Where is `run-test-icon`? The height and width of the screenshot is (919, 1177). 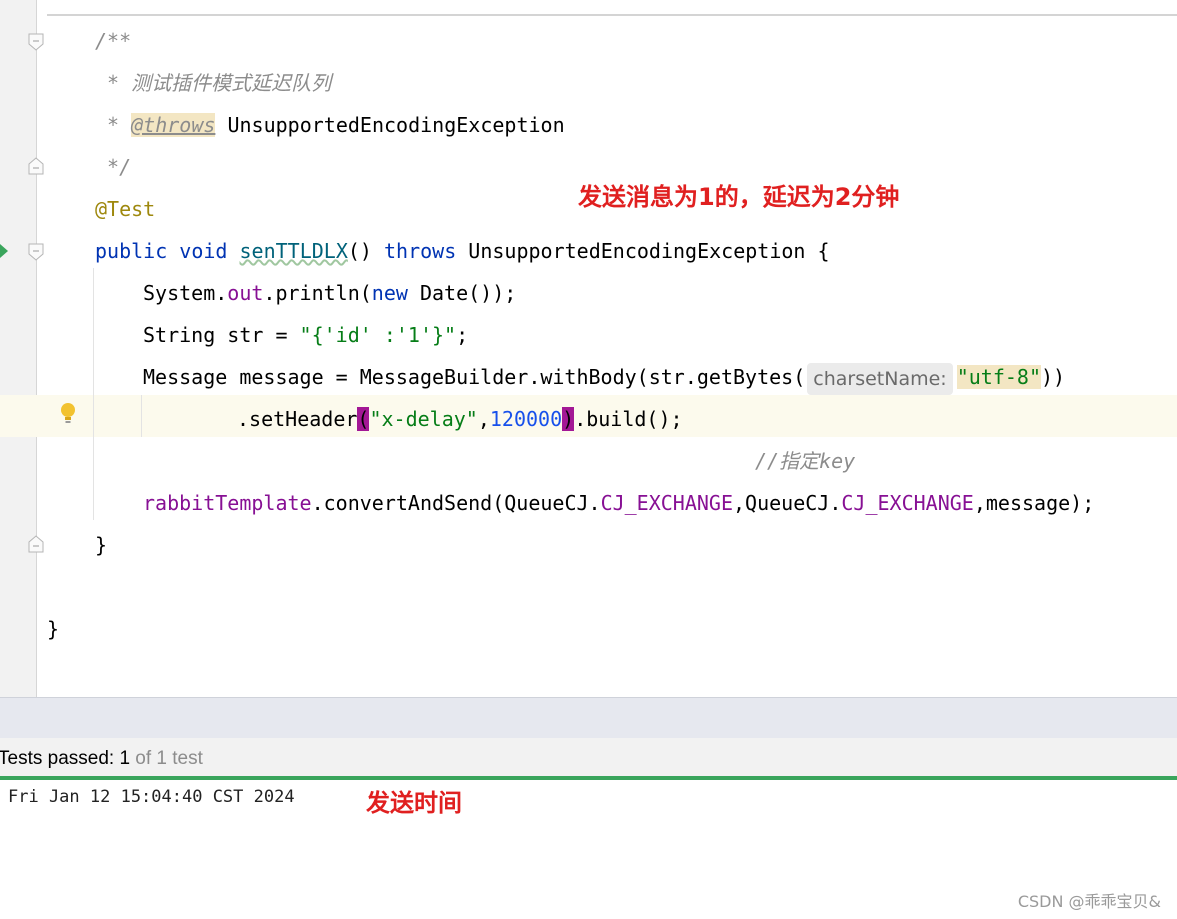
run-test-icon is located at coordinates (4, 251).